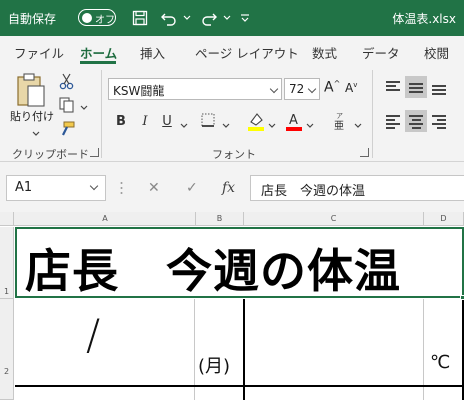 The height and width of the screenshot is (400, 464). Describe the element at coordinates (351, 88) in the screenshot. I see `shrink-font-icon: Av` at that location.